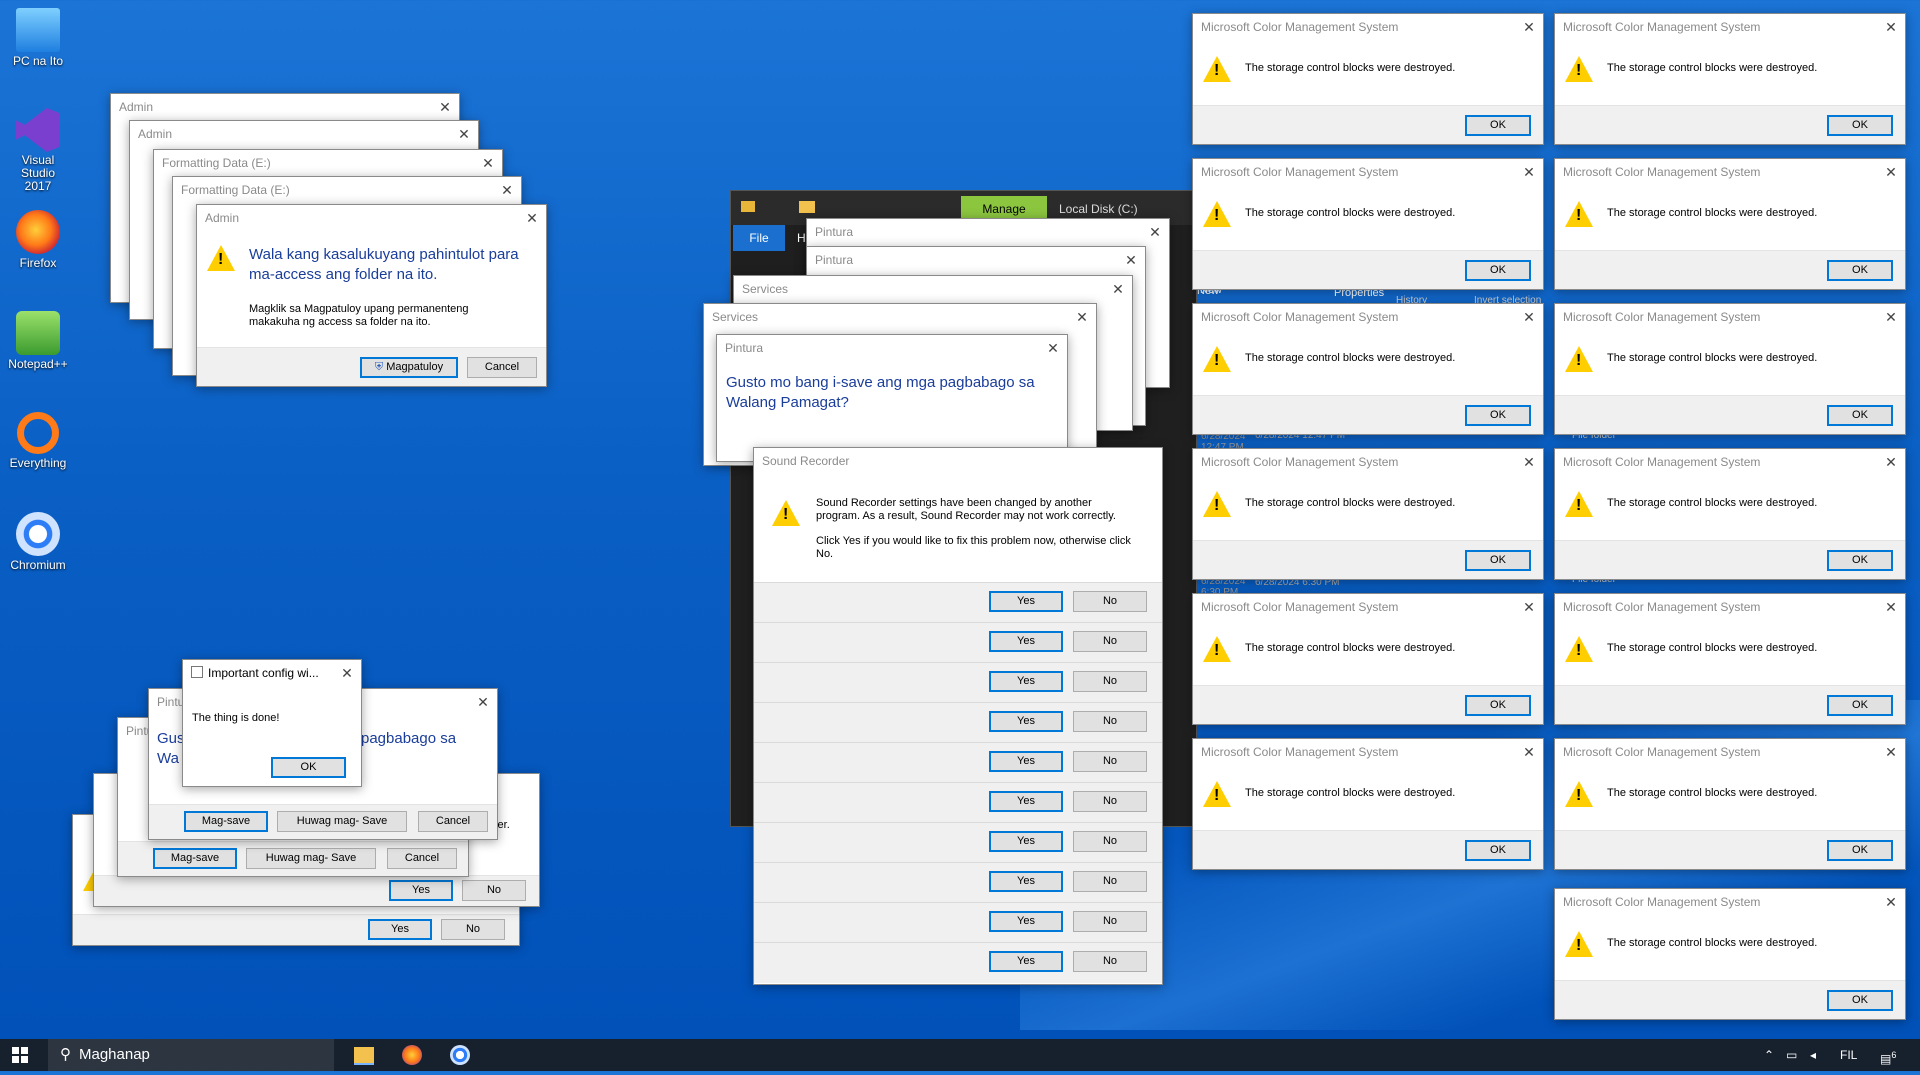 This screenshot has height=1075, width=1920. Describe the element at coordinates (1791, 1055) in the screenshot. I see `network-icon: ▭` at that location.